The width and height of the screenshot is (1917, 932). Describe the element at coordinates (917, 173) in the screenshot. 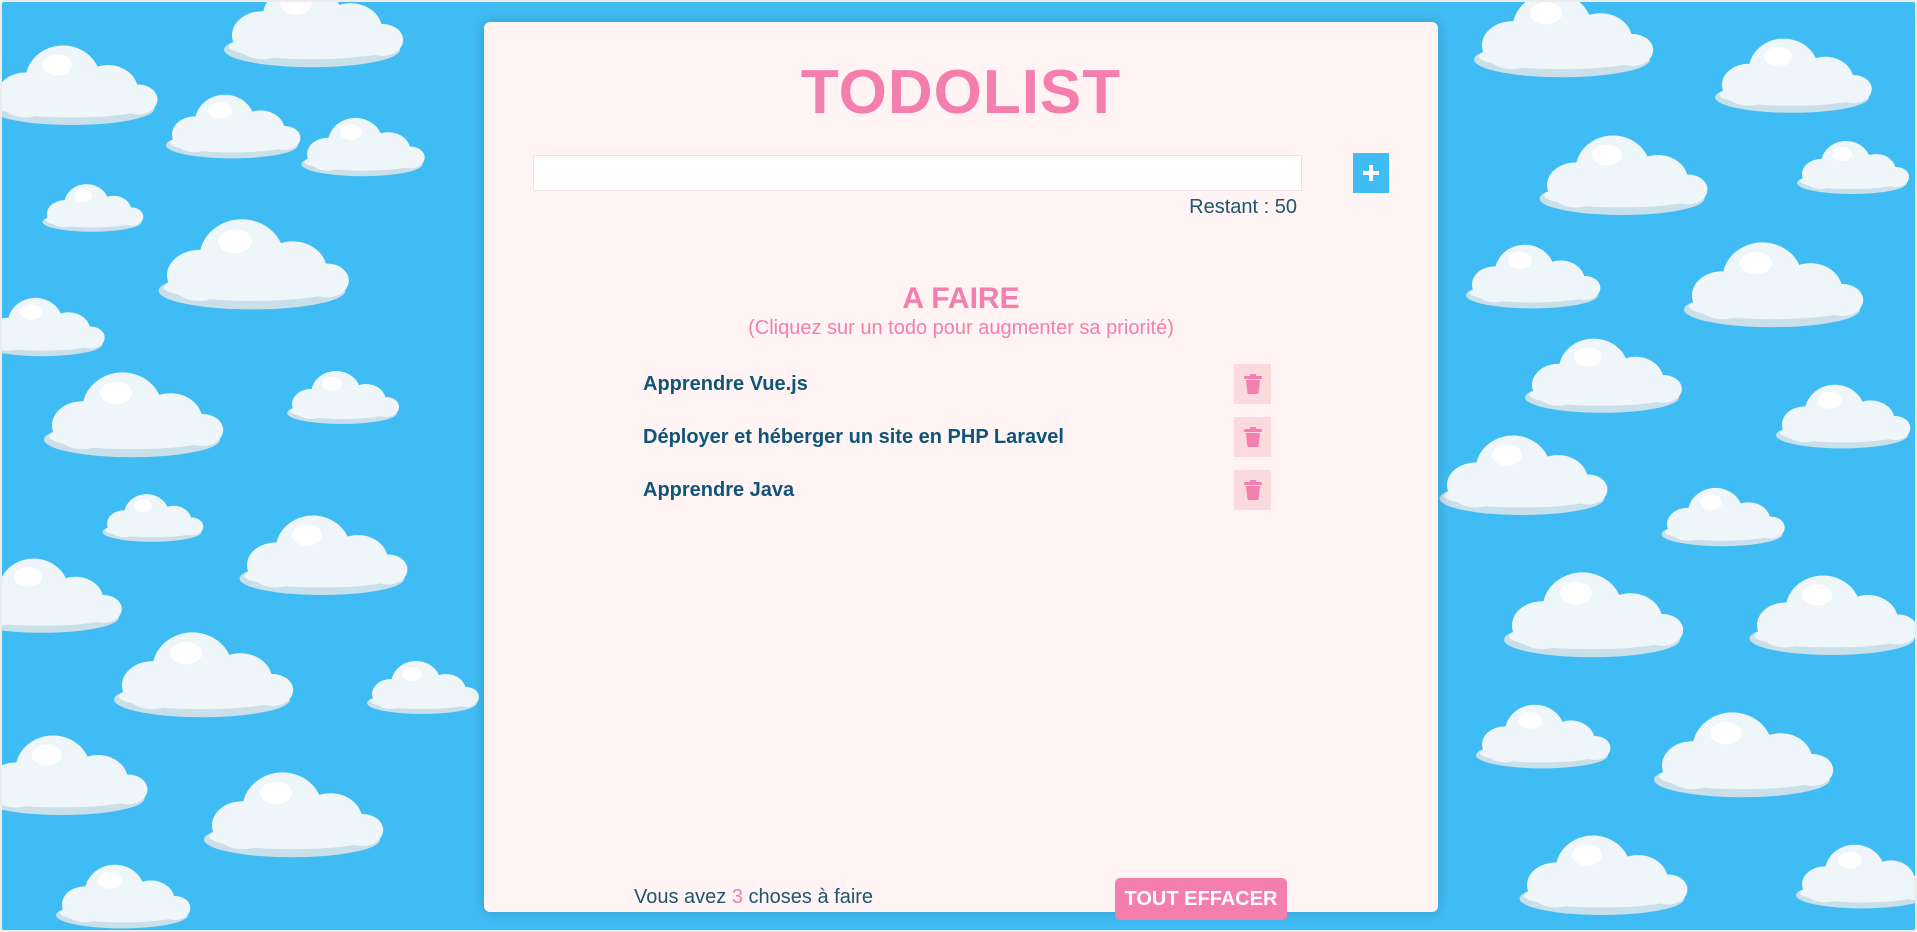

I see `new-todo-input` at that location.